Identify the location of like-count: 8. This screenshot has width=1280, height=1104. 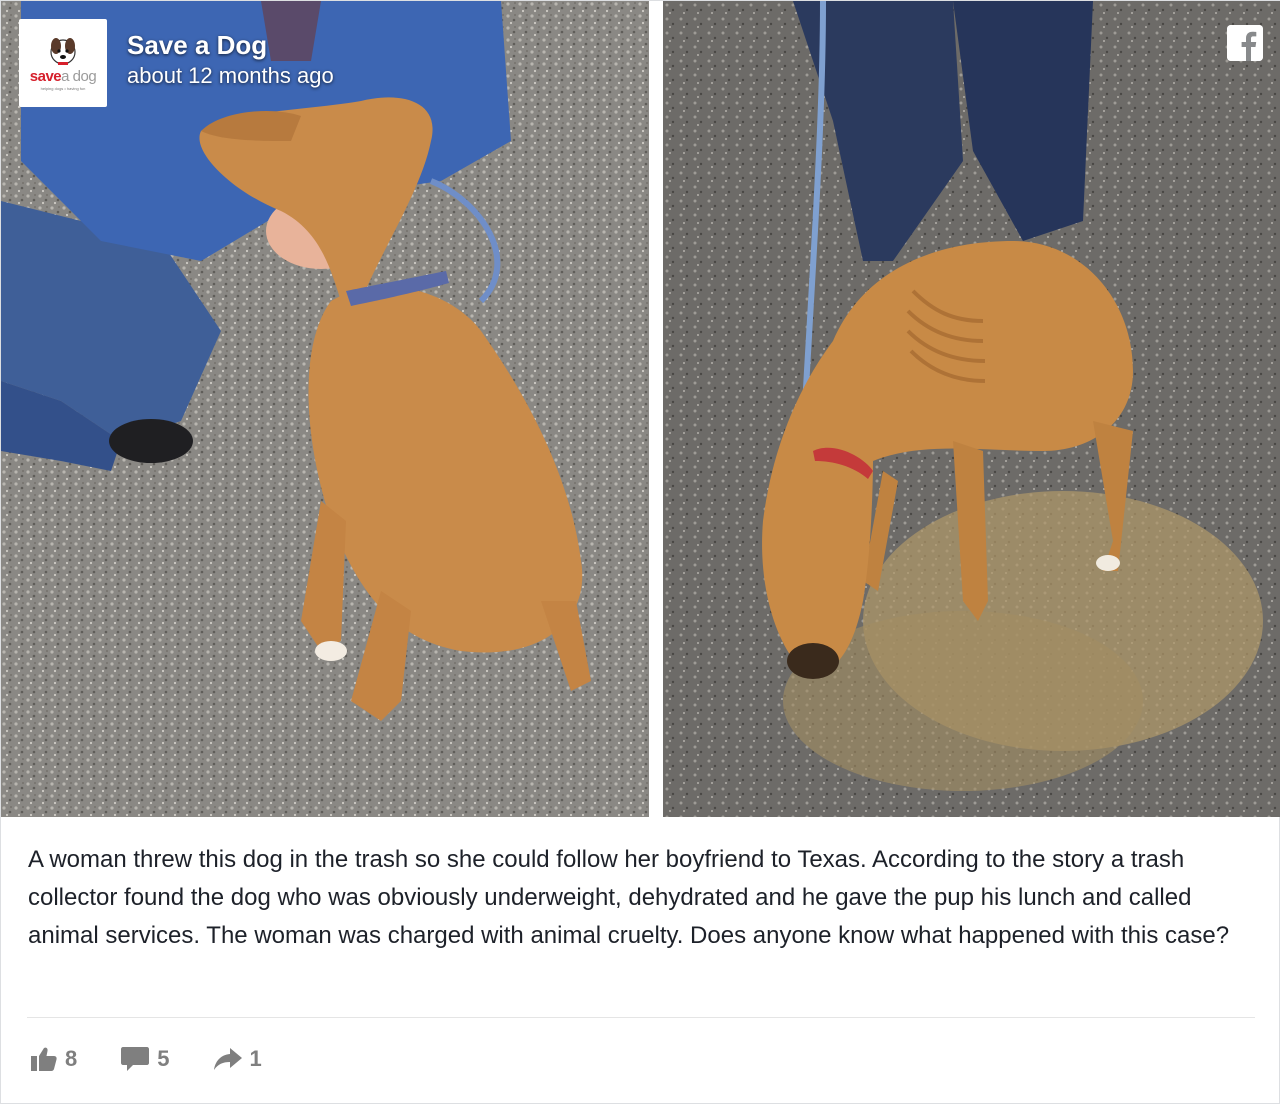
(71, 1058).